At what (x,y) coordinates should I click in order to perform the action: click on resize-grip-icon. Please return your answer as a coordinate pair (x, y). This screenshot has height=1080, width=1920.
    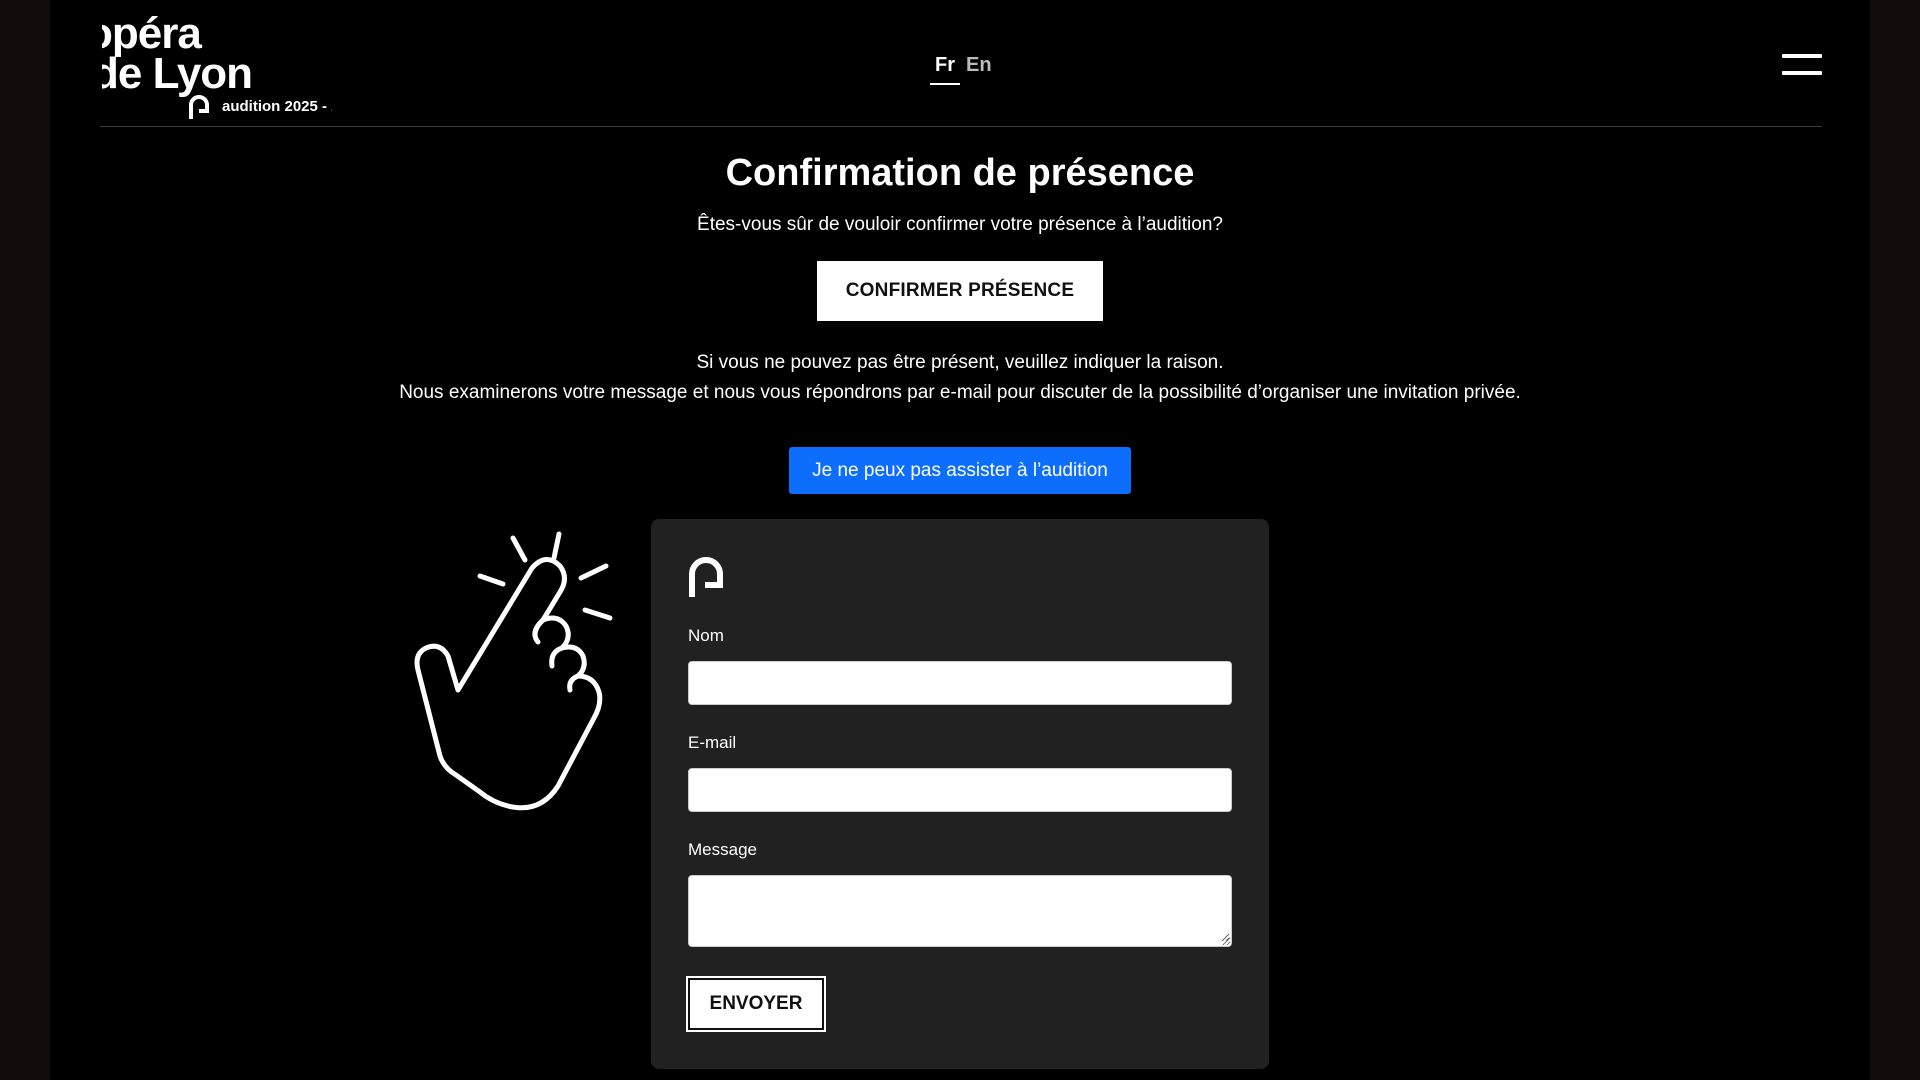
    Looking at the image, I should click on (1225, 937).